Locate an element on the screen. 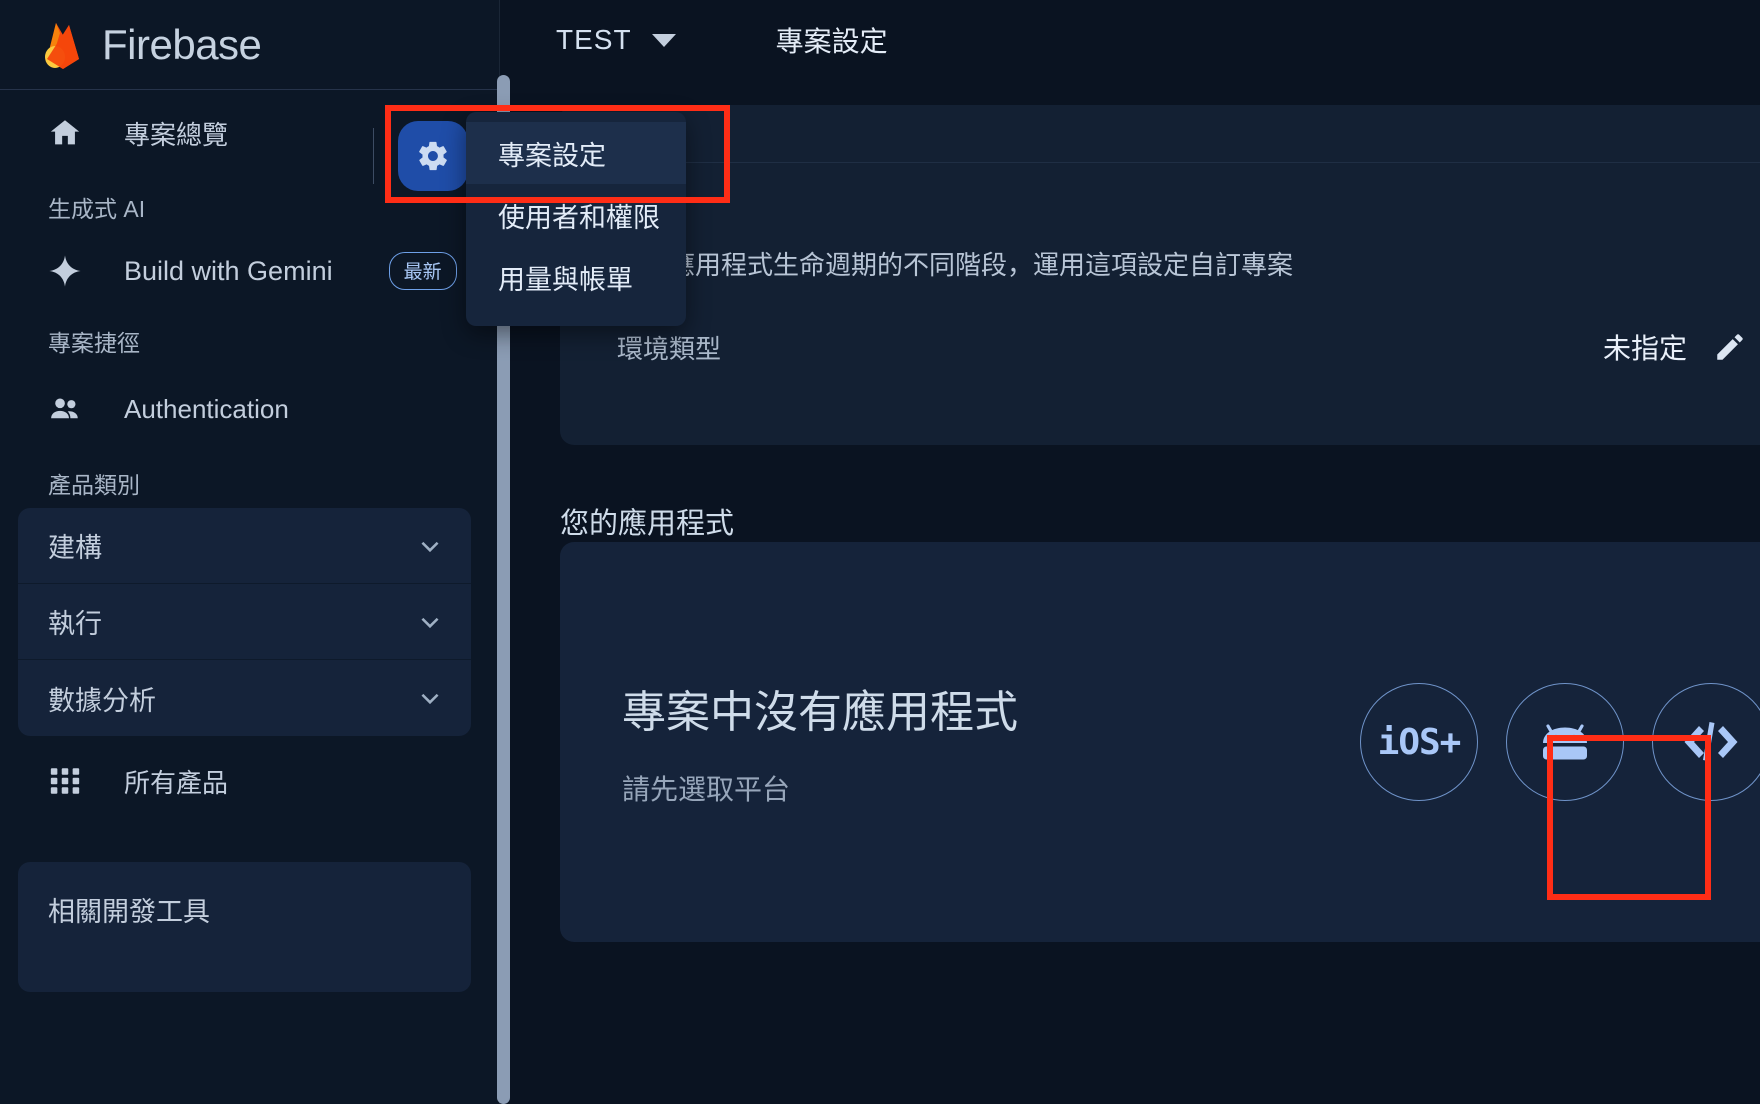 This screenshot has width=1760, height=1104. menu-item-label: 使用者和權限 is located at coordinates (579, 217).